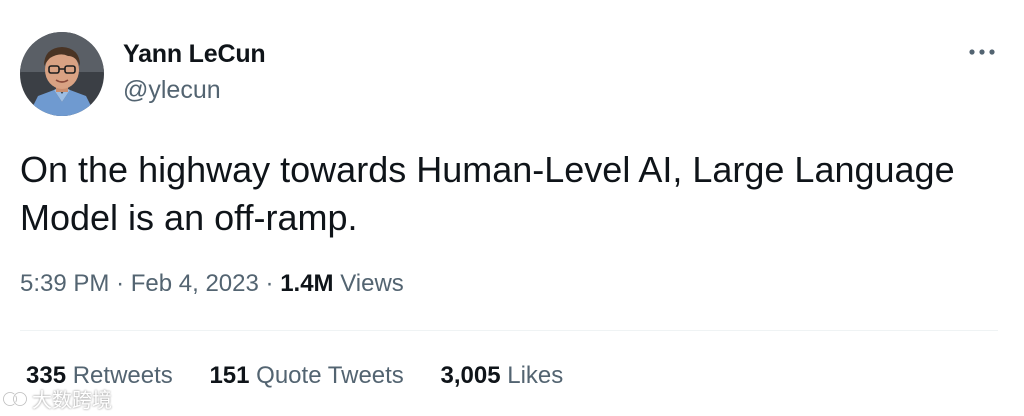  I want to click on quote-tweets-stat: 151 Quote Tweets, so click(306, 376).